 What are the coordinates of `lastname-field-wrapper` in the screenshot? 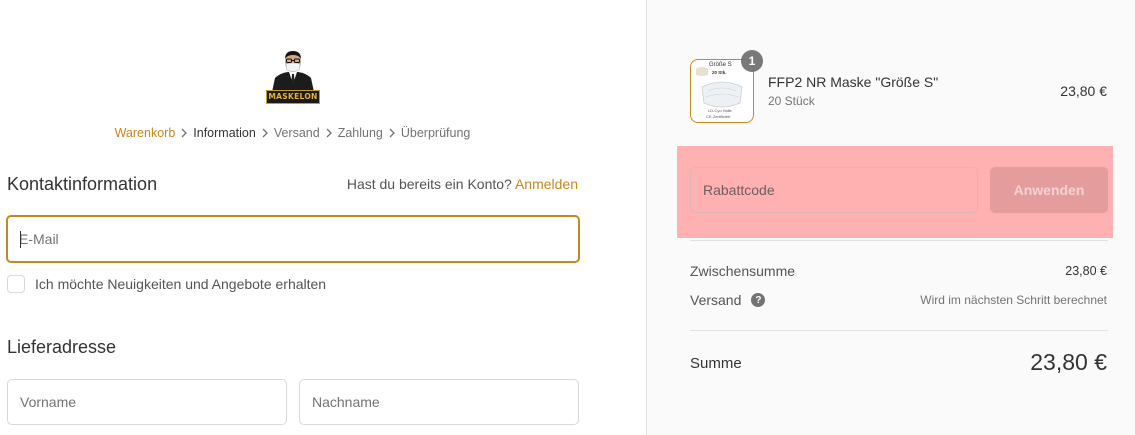 It's located at (439, 402).